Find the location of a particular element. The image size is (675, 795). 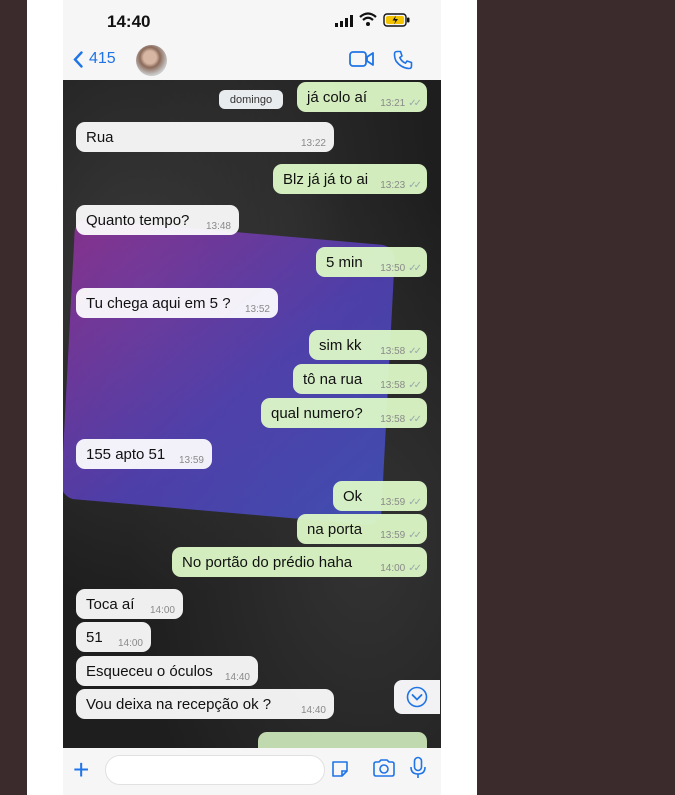

message-outgoing: 5 min 13:50 ✓✓ is located at coordinates (371, 262).